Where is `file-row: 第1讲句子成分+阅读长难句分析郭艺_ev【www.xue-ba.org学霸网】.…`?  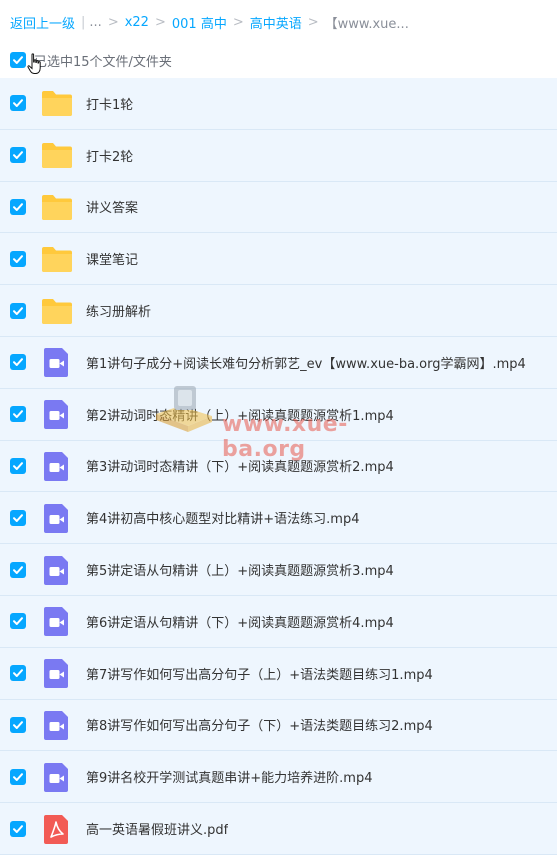
file-row: 第1讲句子成分+阅读长难句分析郭艺_ev【www.xue-ba.org学霸网】.… is located at coordinates (278, 362).